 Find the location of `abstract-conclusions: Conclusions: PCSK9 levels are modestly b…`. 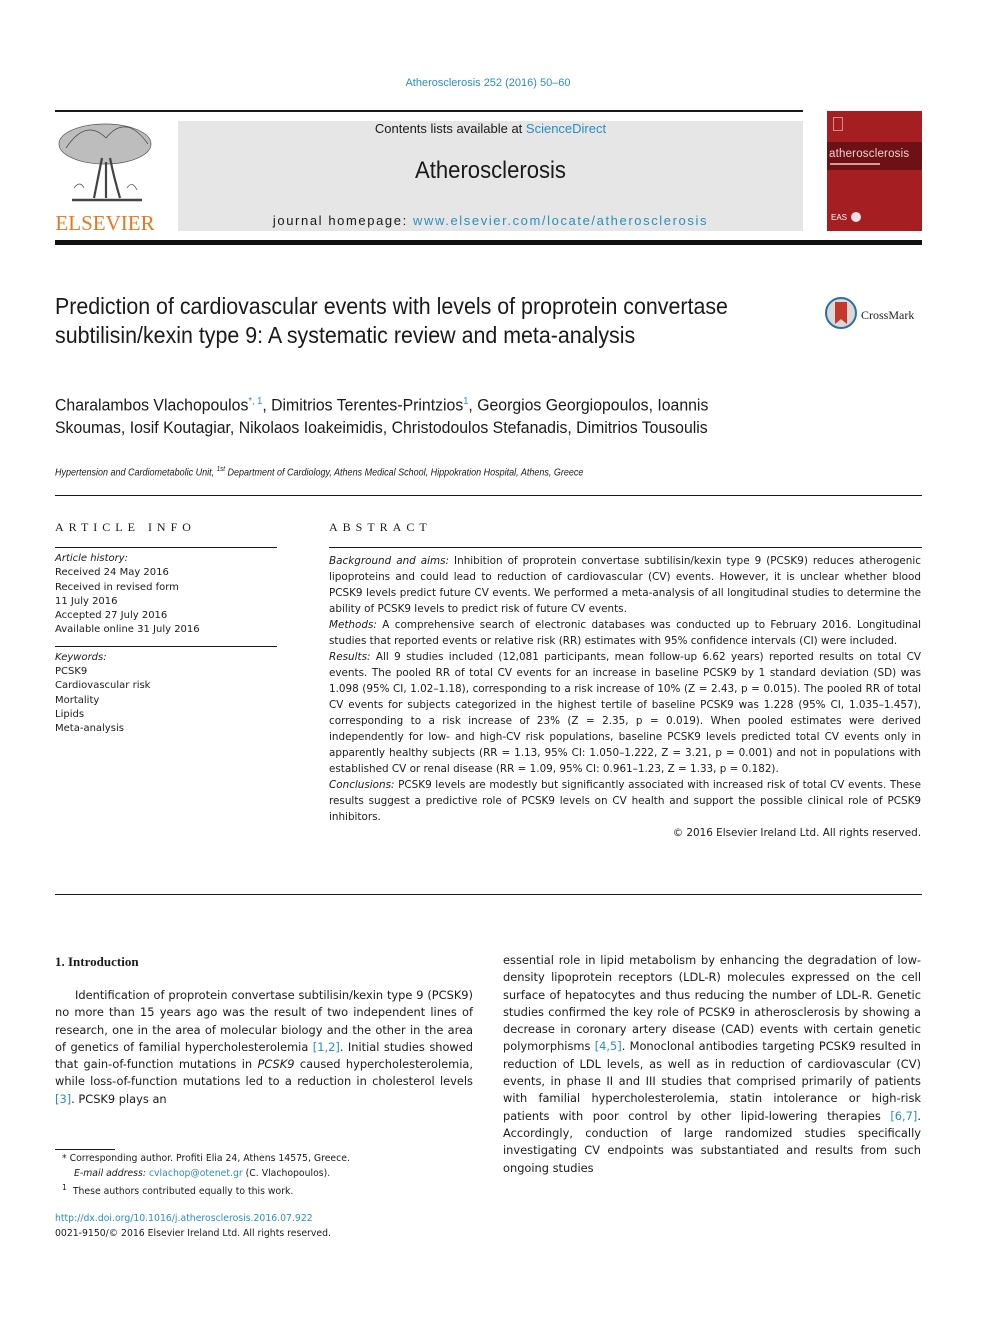

abstract-conclusions: Conclusions: PCSK9 levels are modestly b… is located at coordinates (625, 801).